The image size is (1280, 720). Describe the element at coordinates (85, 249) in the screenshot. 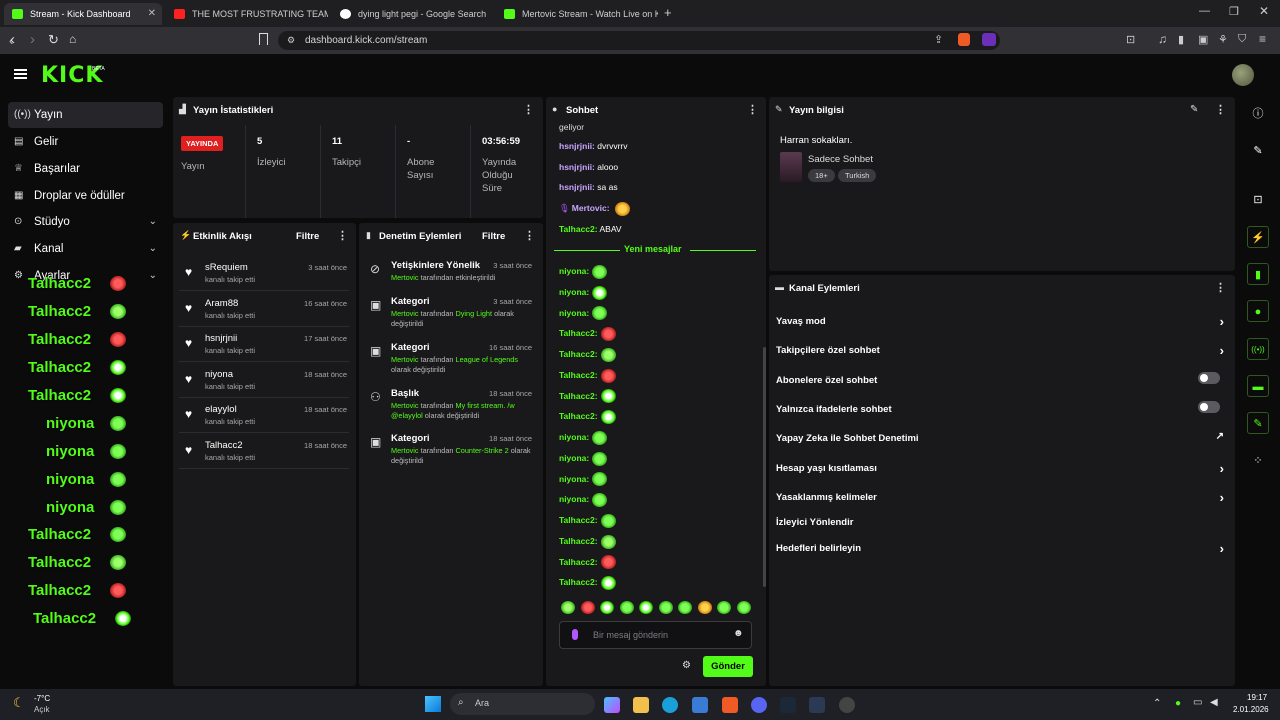

I see `sidebar-item-kanal: ▰ Kanal ⌄` at that location.